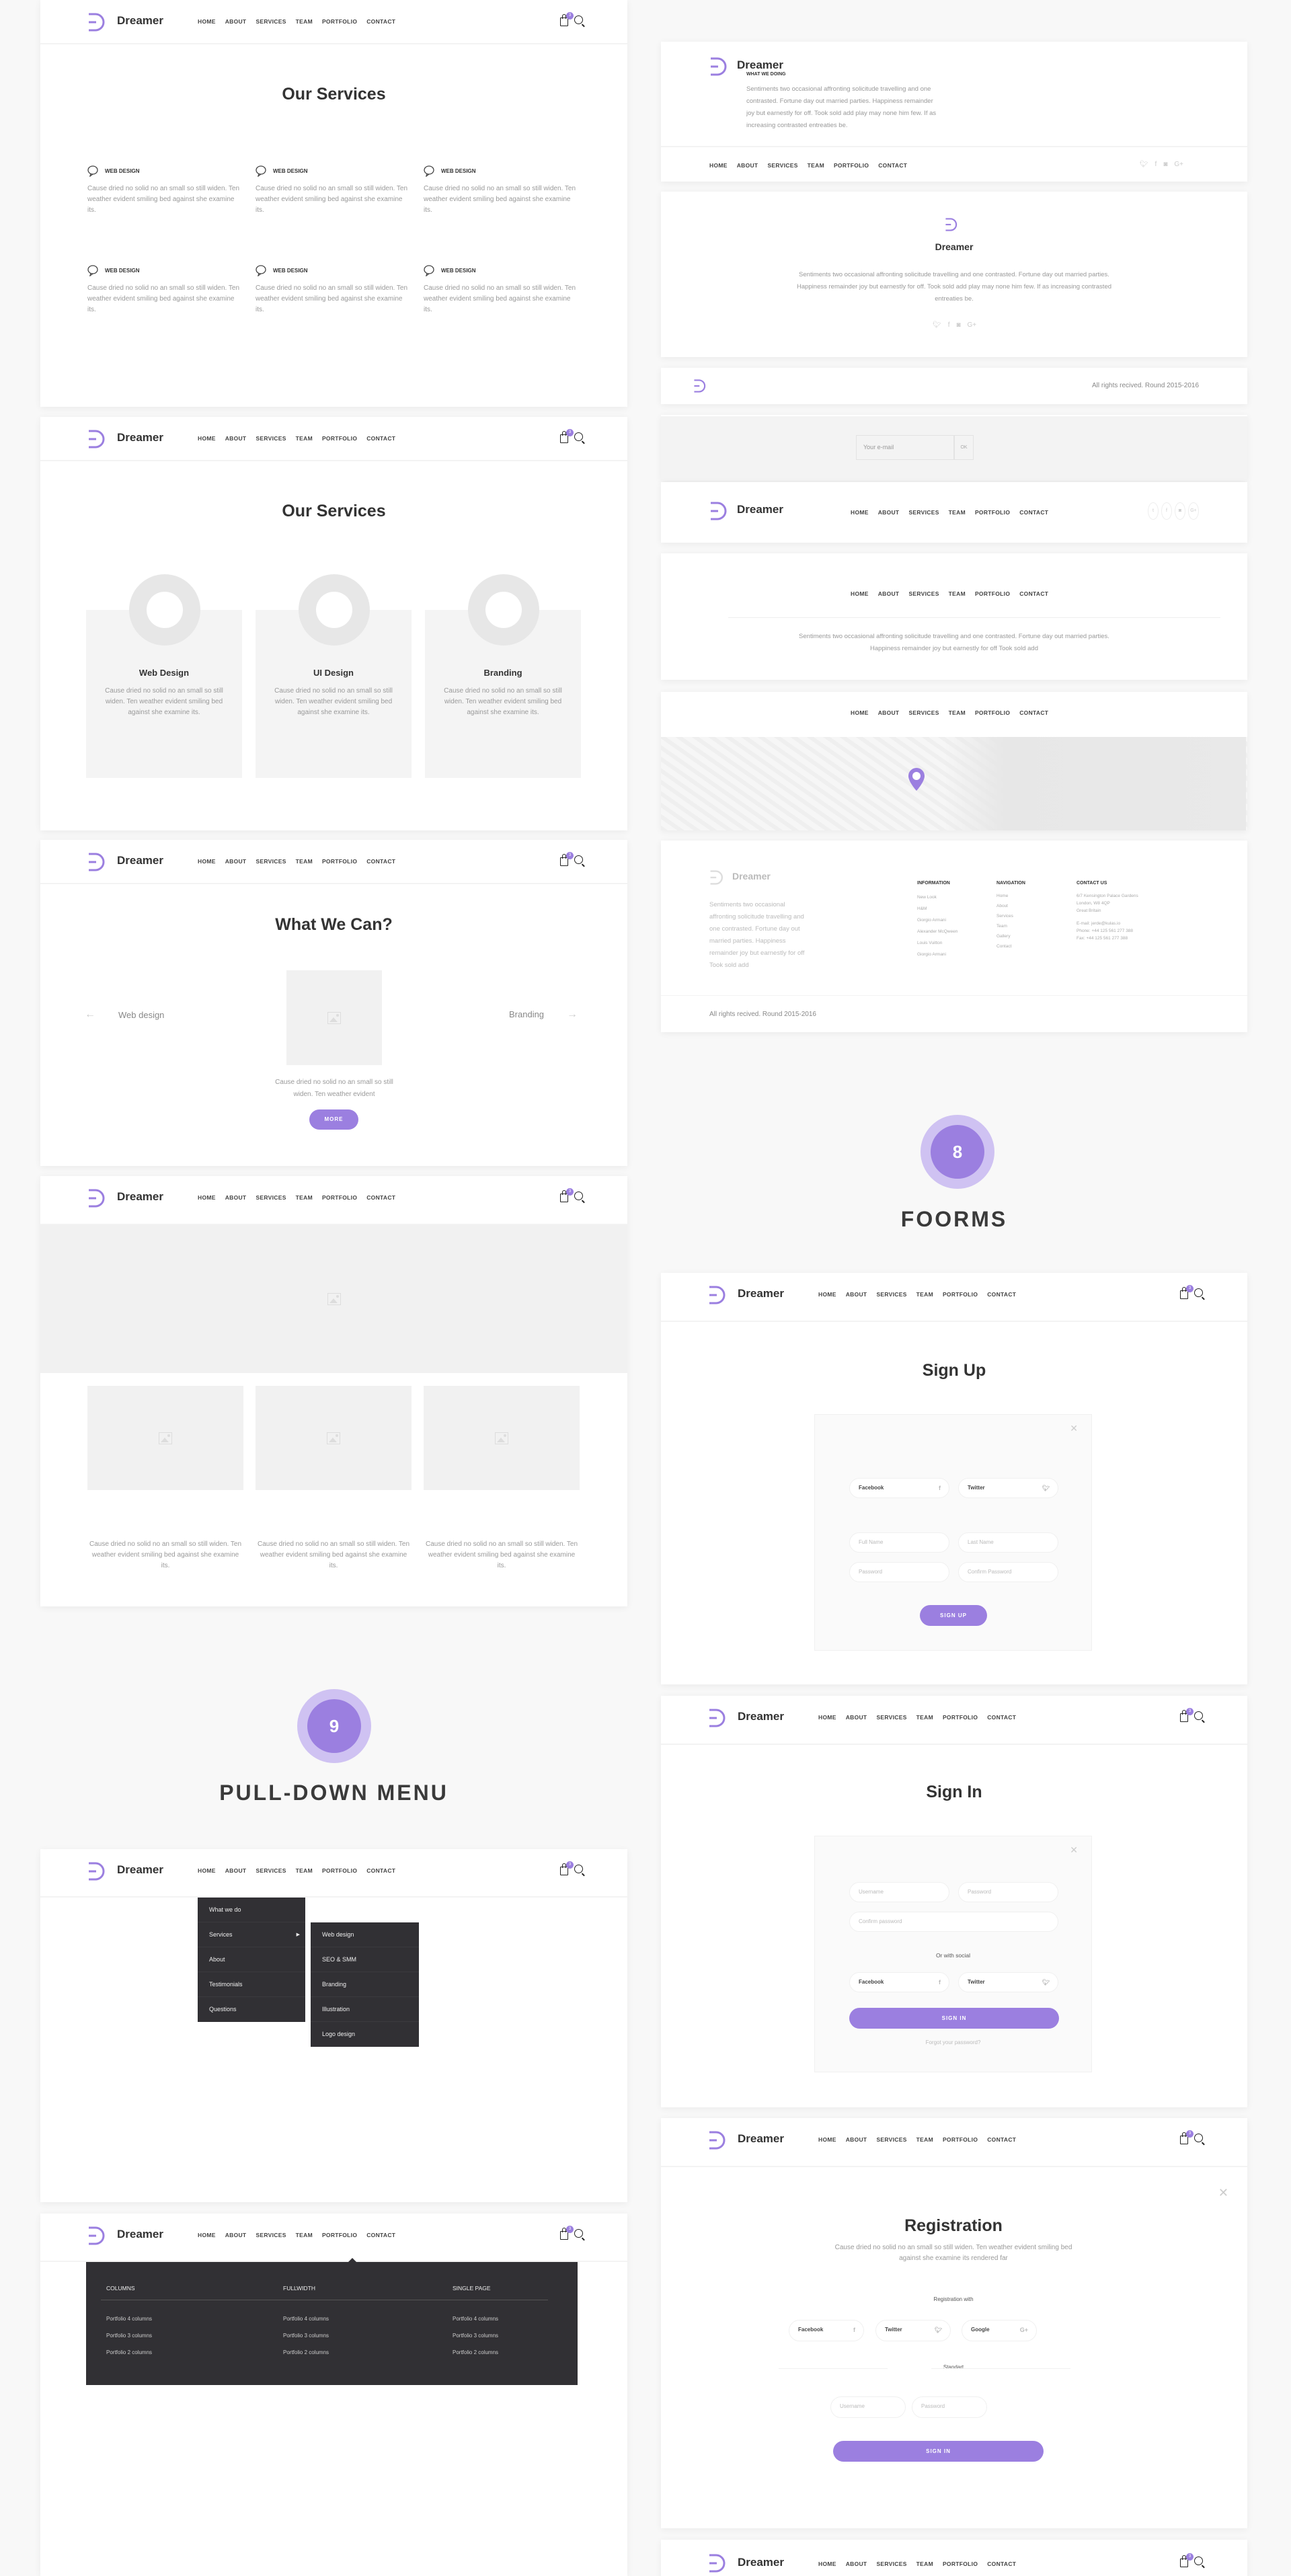  What do you see at coordinates (502, 1438) in the screenshot?
I see `gallery-item` at bounding box center [502, 1438].